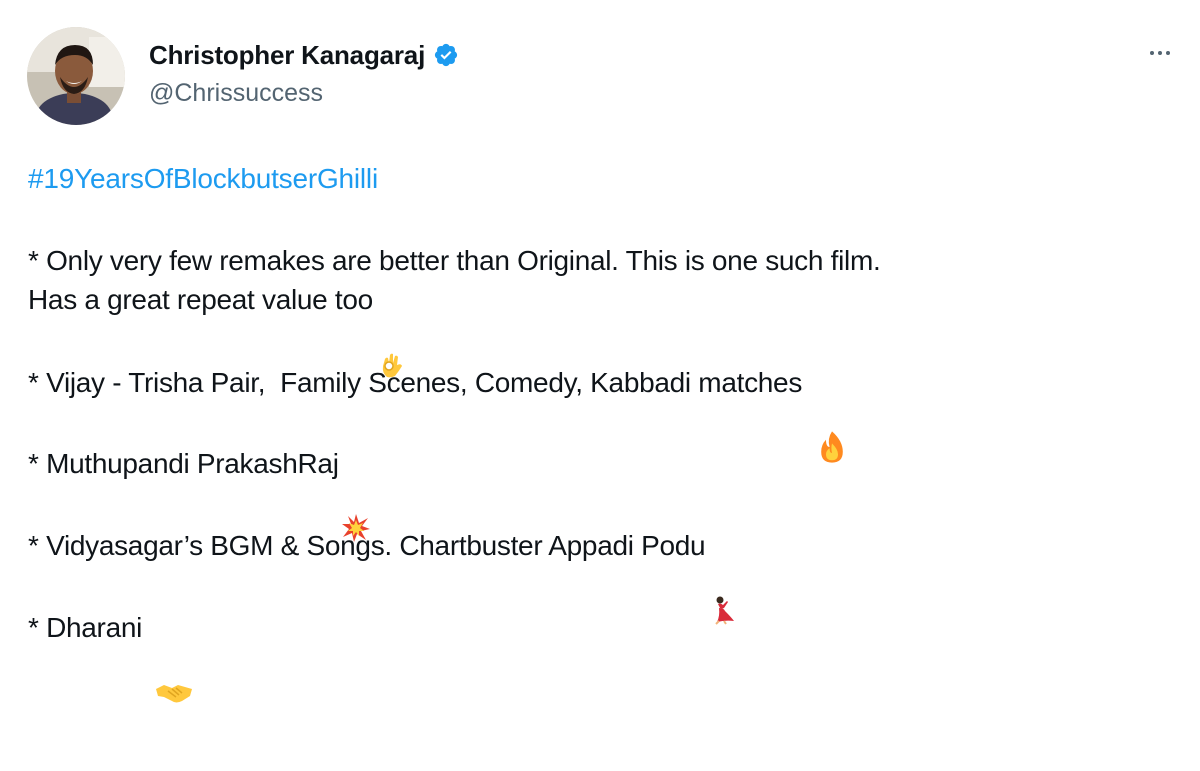 The image size is (1200, 771). What do you see at coordinates (236, 93) in the screenshot?
I see `author-handle: @Chrissuccess` at bounding box center [236, 93].